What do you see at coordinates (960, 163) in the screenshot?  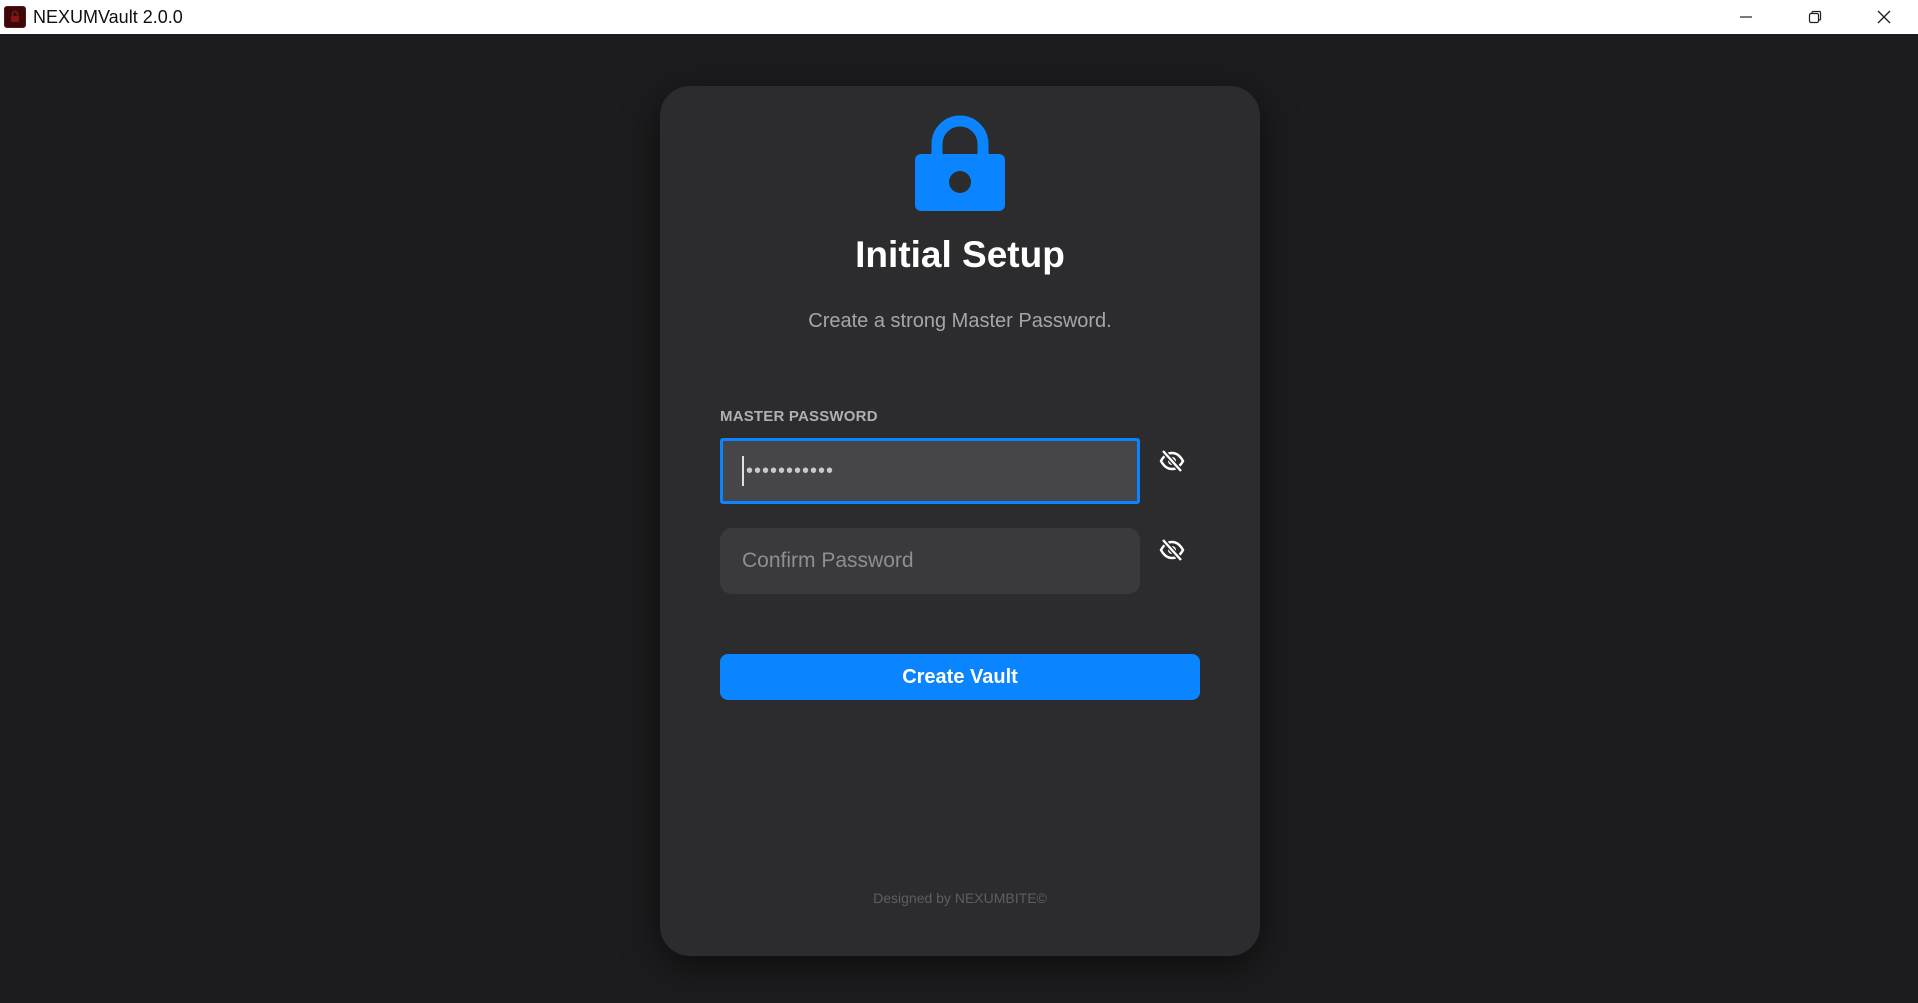 I see `lock-icon` at bounding box center [960, 163].